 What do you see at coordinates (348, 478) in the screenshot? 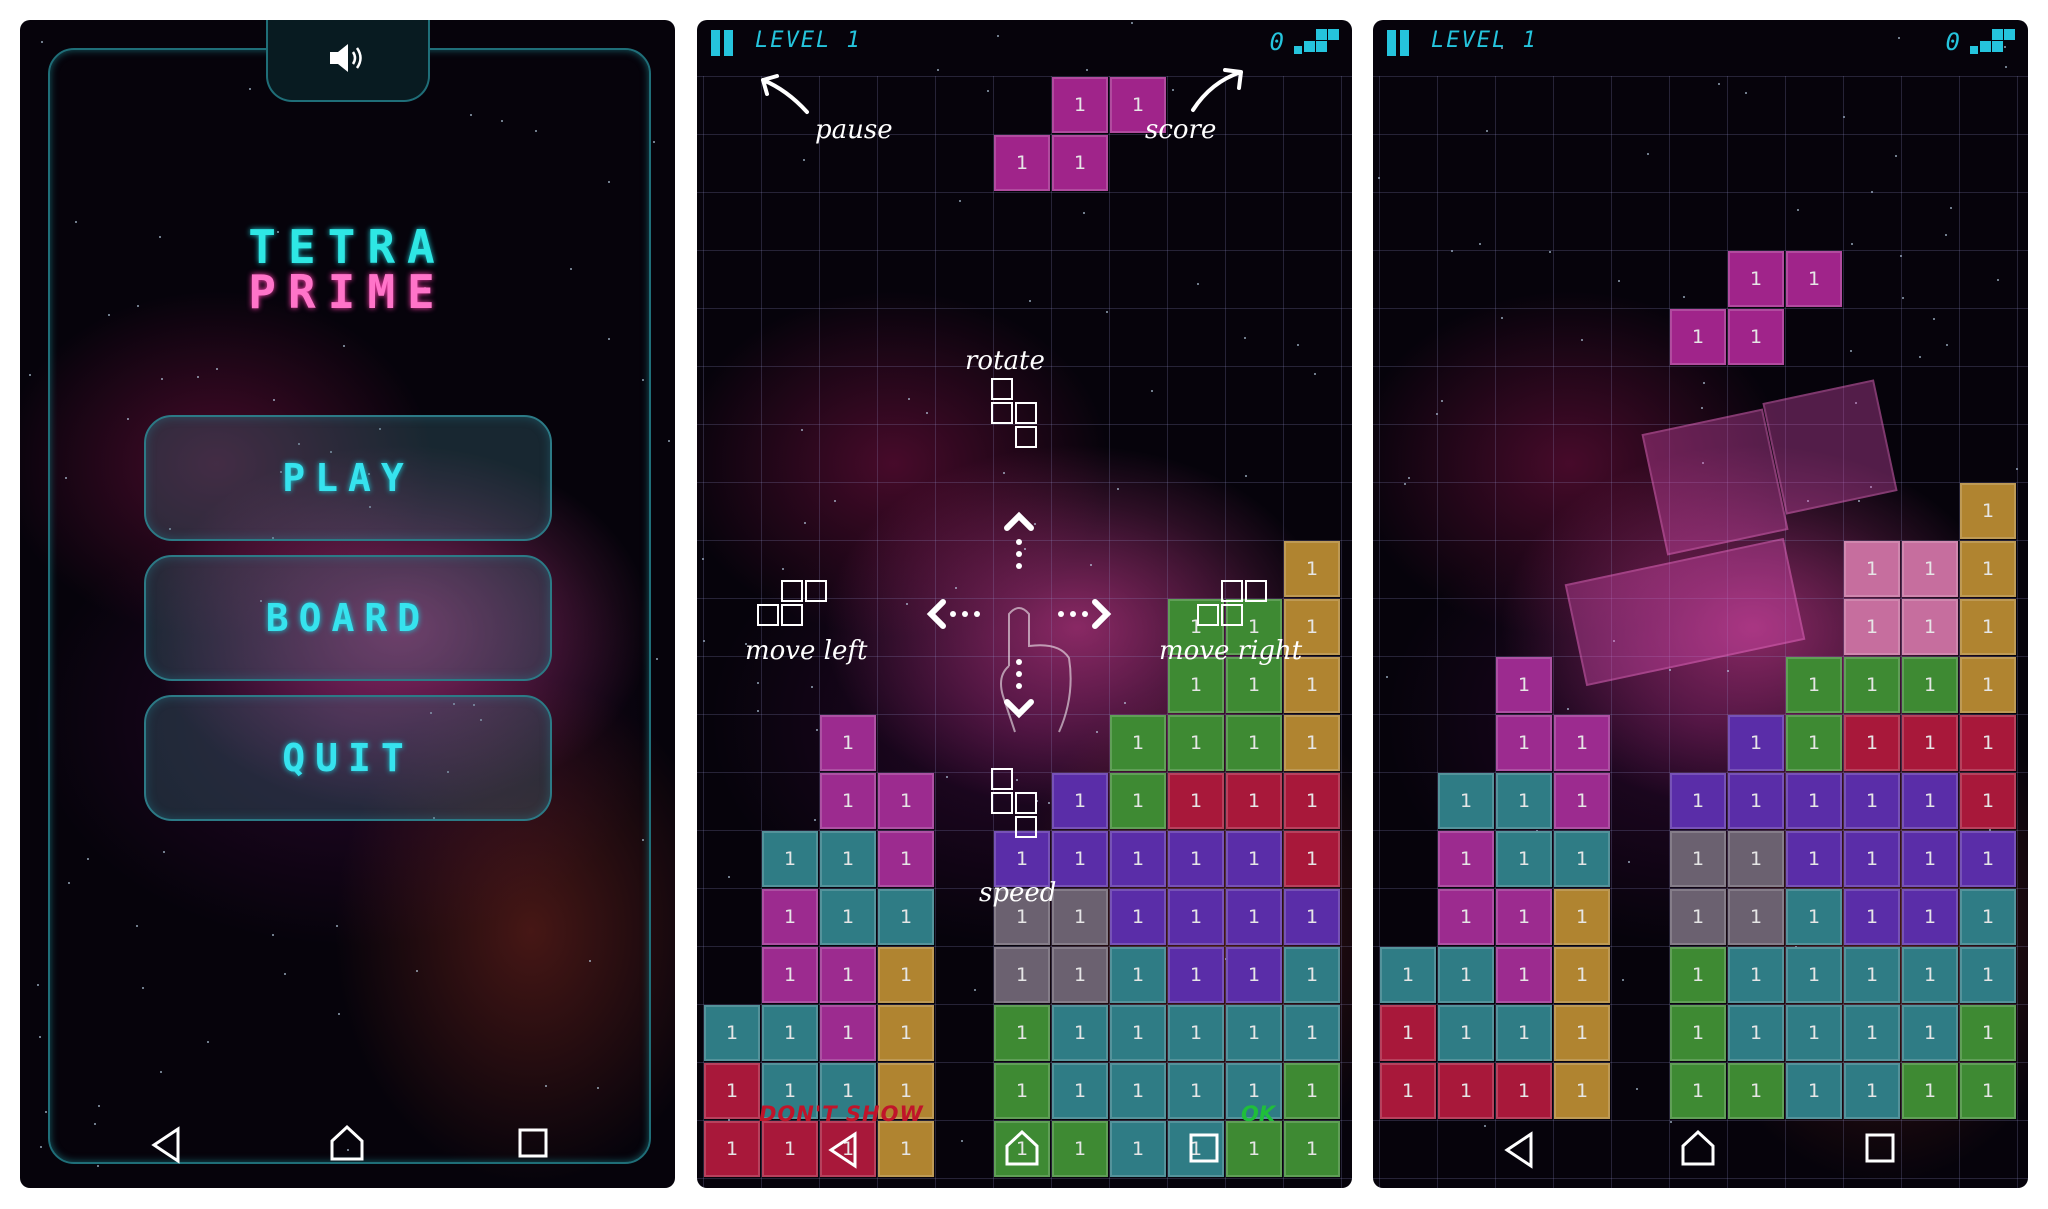
I see `play-button: PLAY` at bounding box center [348, 478].